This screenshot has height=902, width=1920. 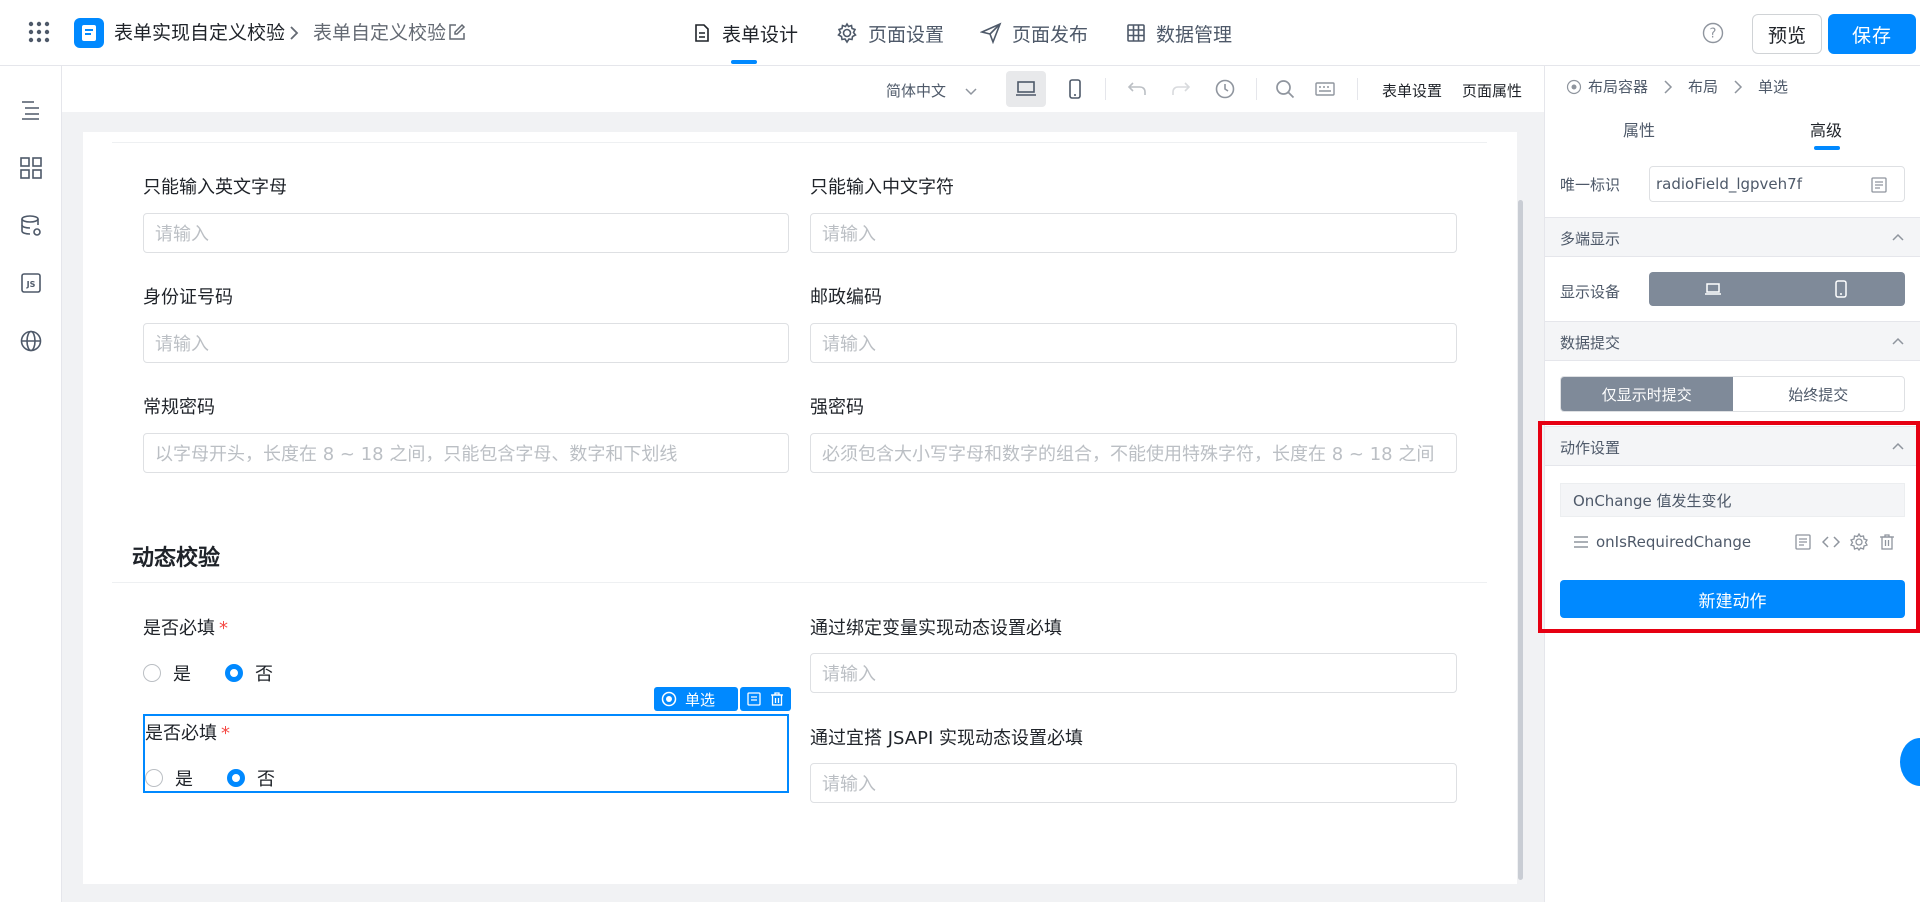 I want to click on section-title: 多端显示, so click(x=1590, y=239).